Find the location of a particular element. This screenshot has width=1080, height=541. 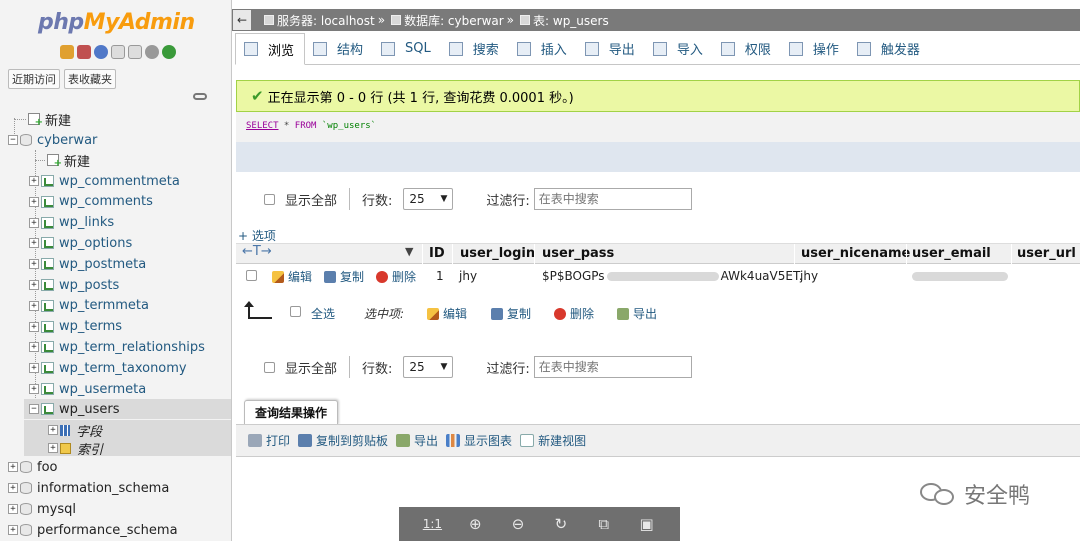

column-header-id: ID is located at coordinates (437, 254).